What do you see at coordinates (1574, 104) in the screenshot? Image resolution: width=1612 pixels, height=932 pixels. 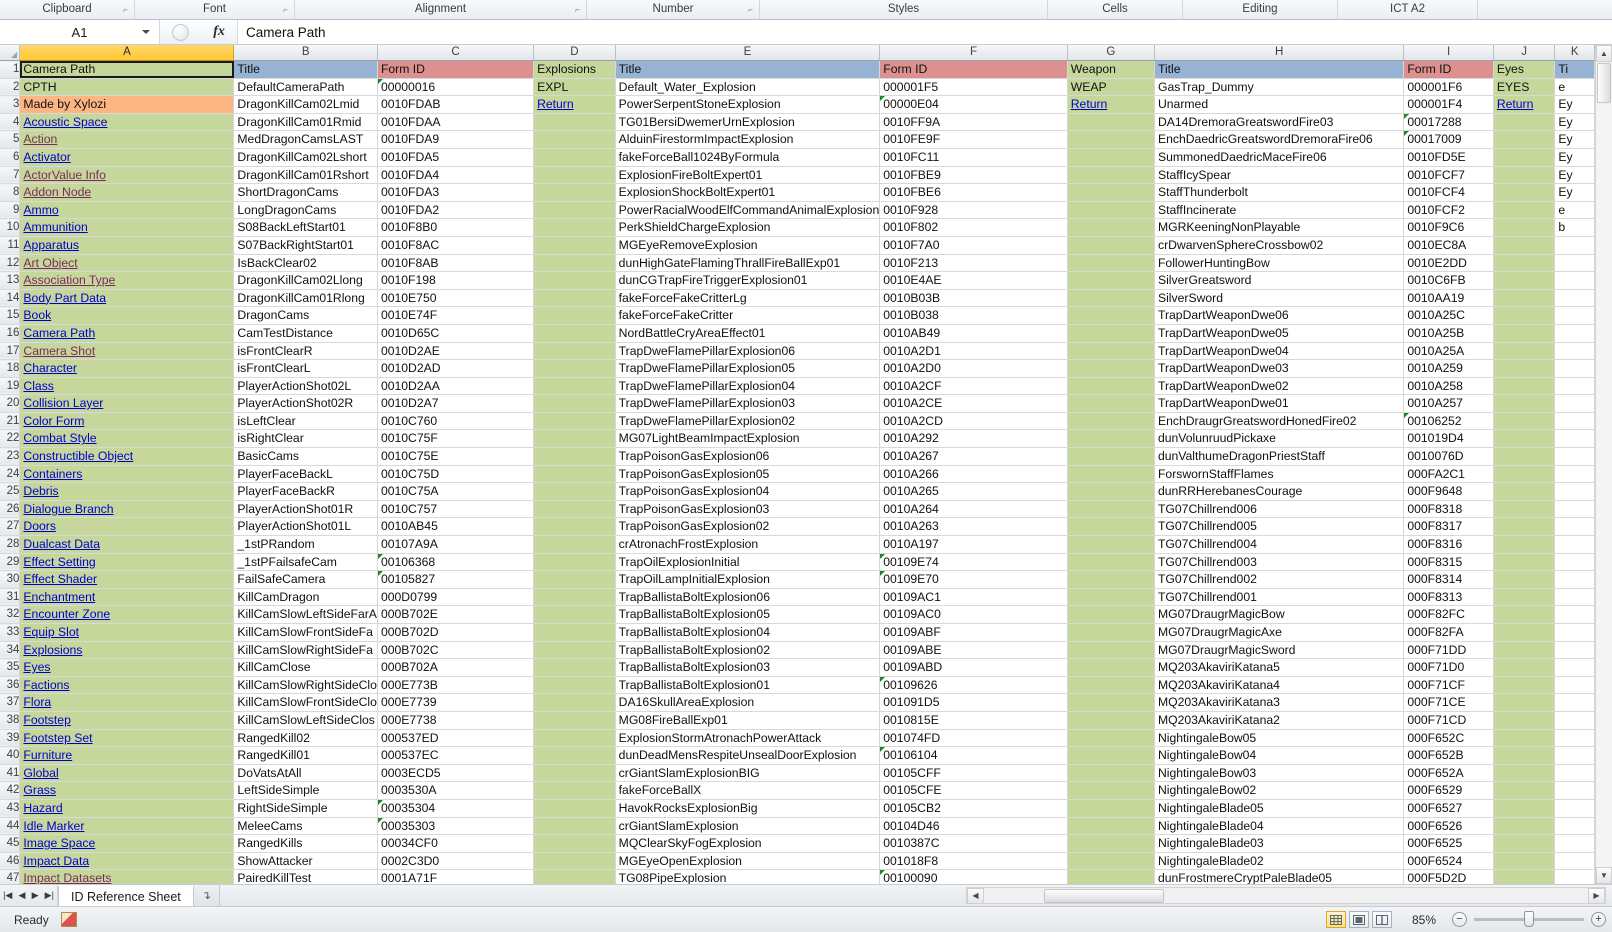 I see `cell-k3: Ey` at bounding box center [1574, 104].